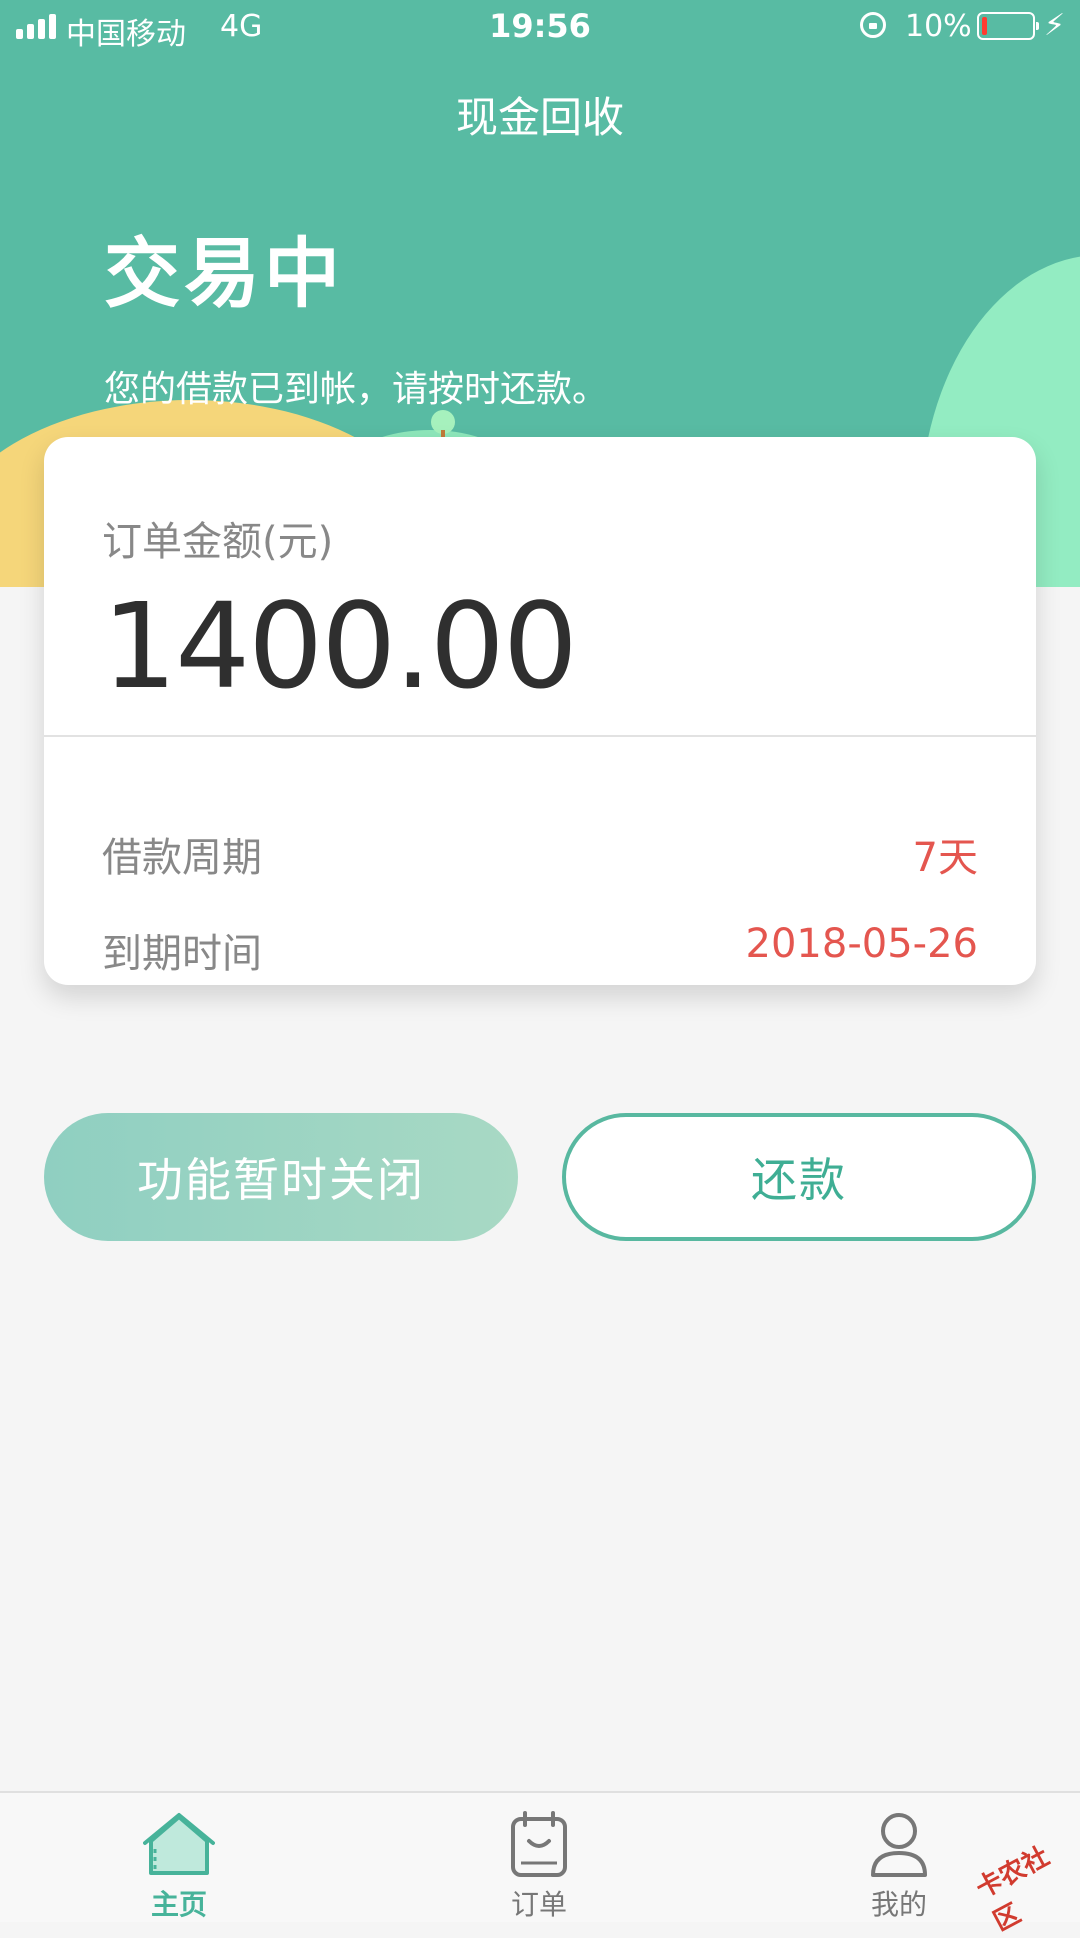 This screenshot has width=1080, height=1938. I want to click on order-amount-label: 订单金额(元), so click(218, 542).